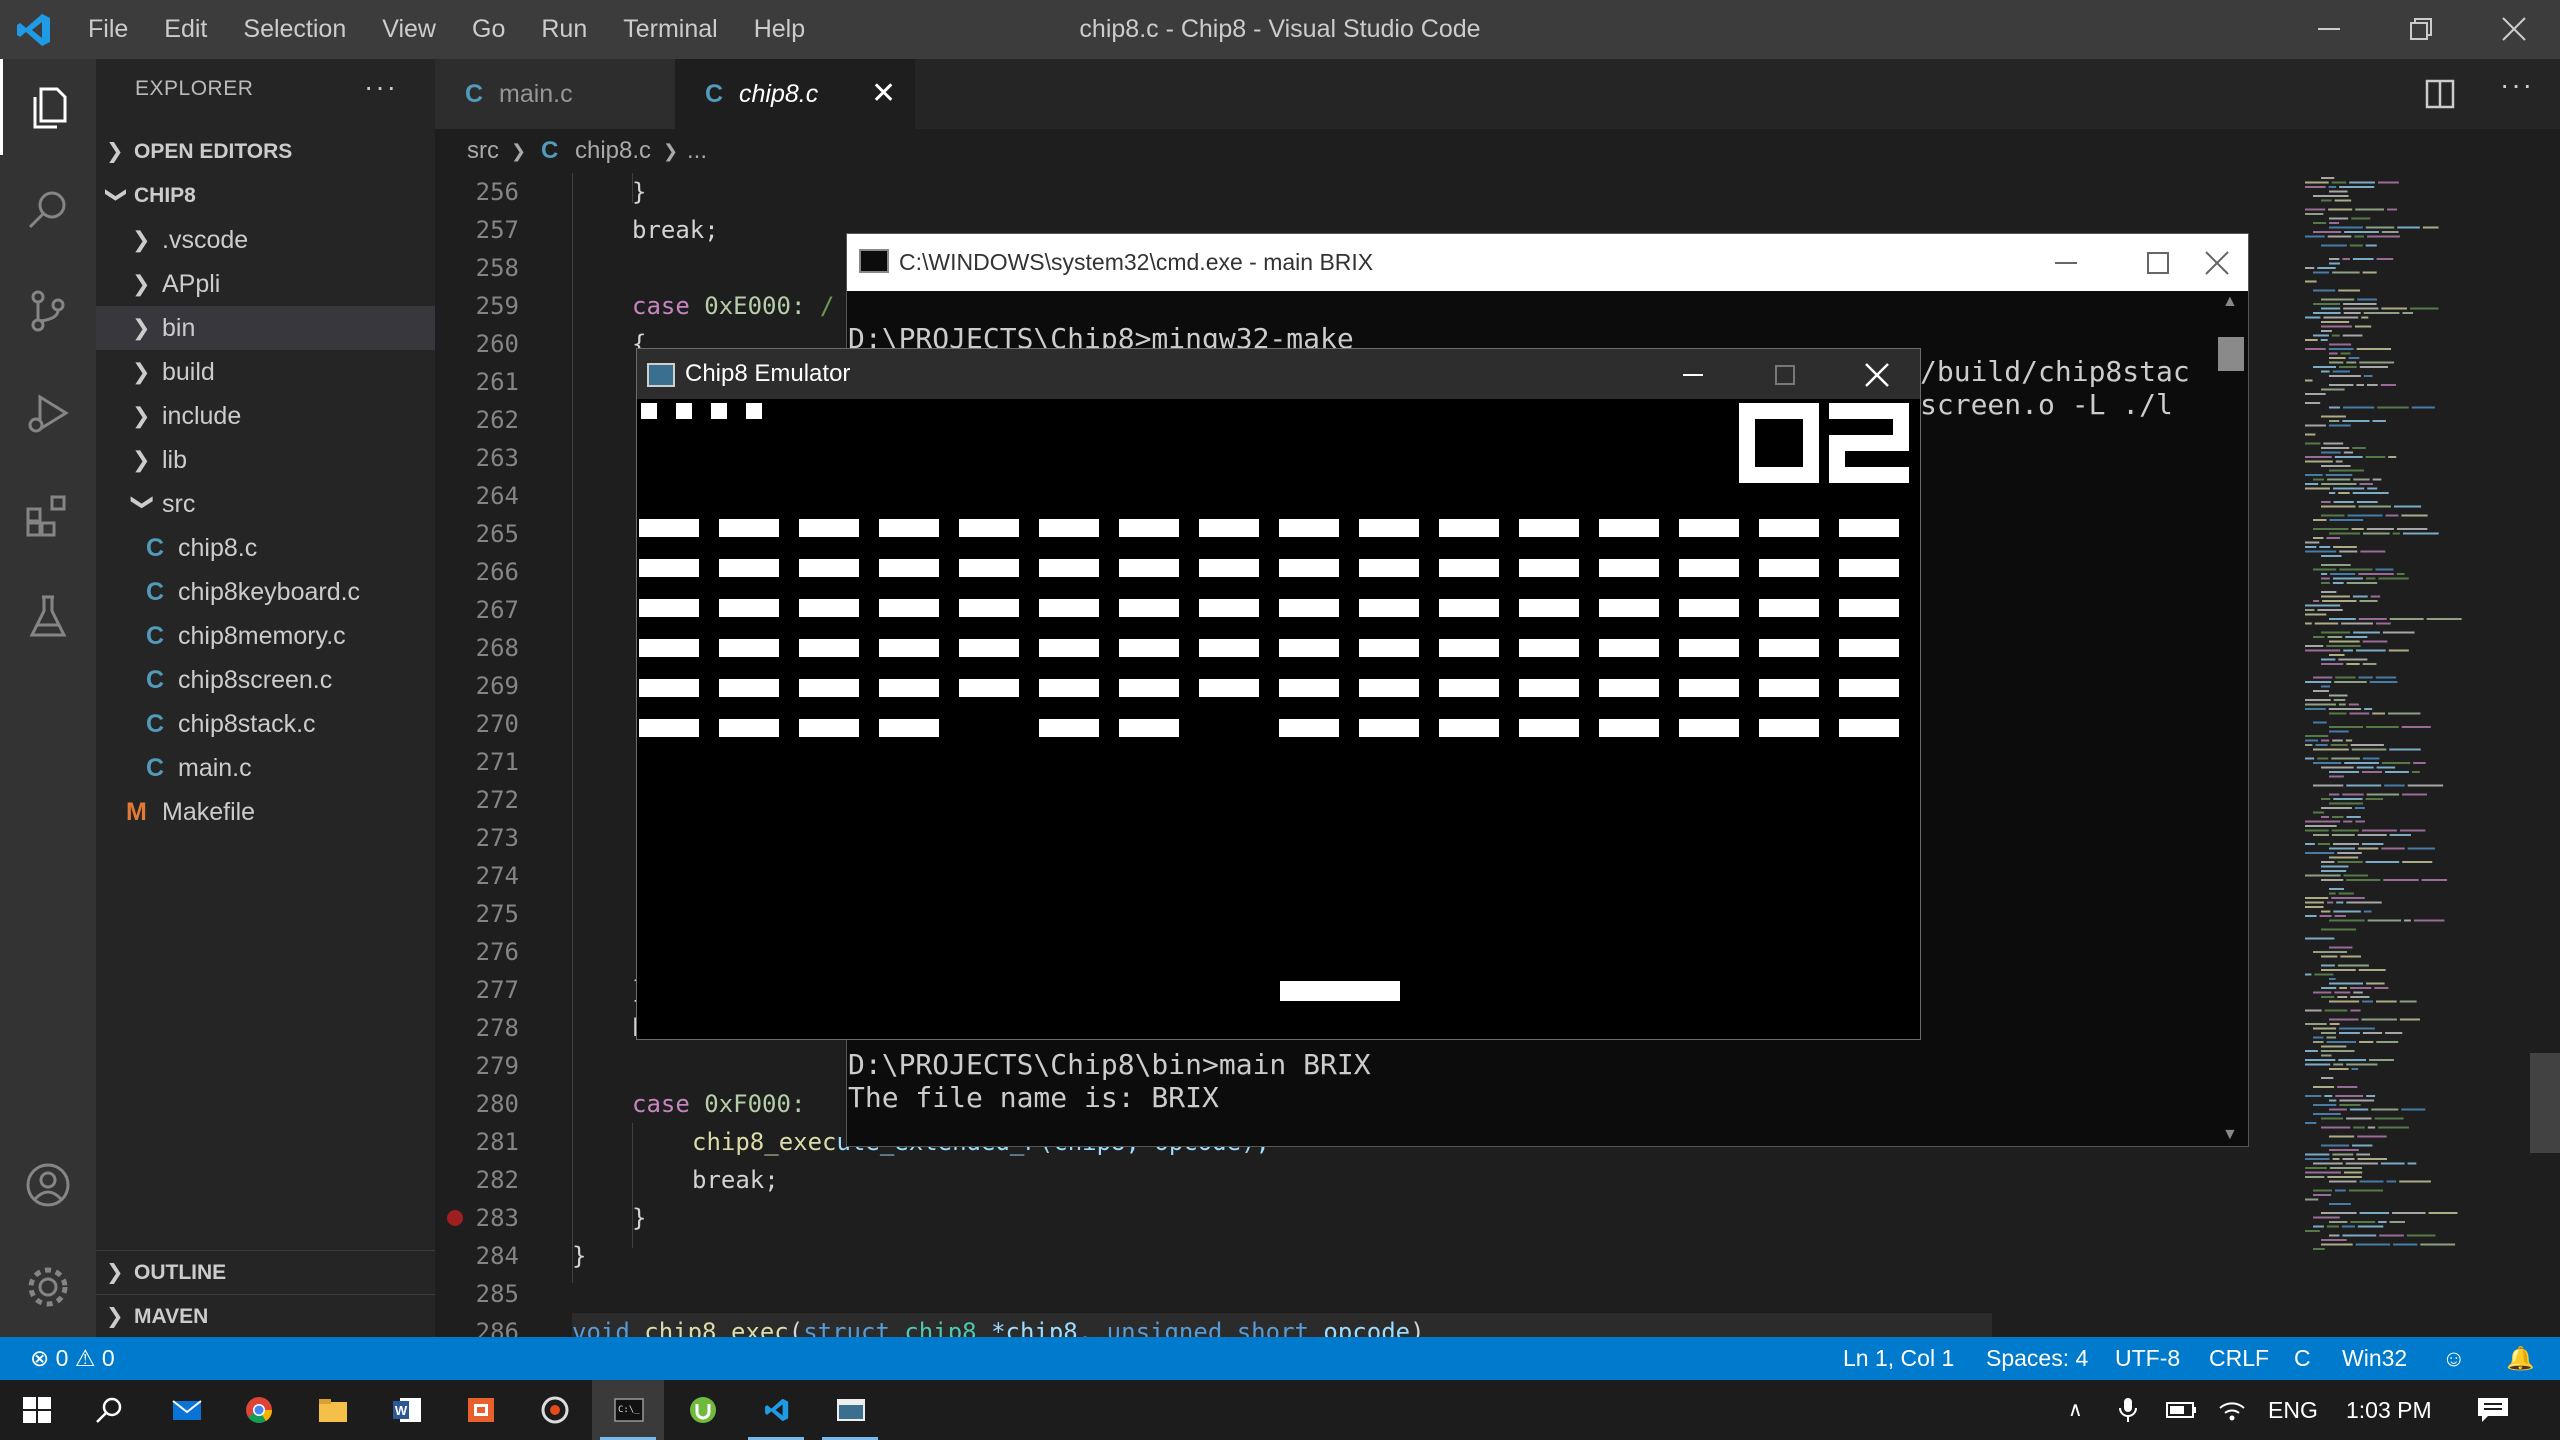 This screenshot has height=1440, width=2560. What do you see at coordinates (265, 504) in the screenshot?
I see `tree-folder-src: ❯ src` at bounding box center [265, 504].